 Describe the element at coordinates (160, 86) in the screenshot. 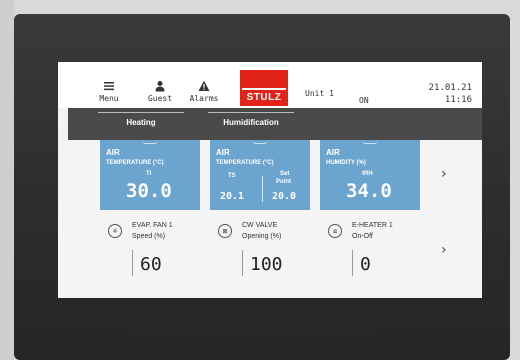

I see `user-icon` at that location.